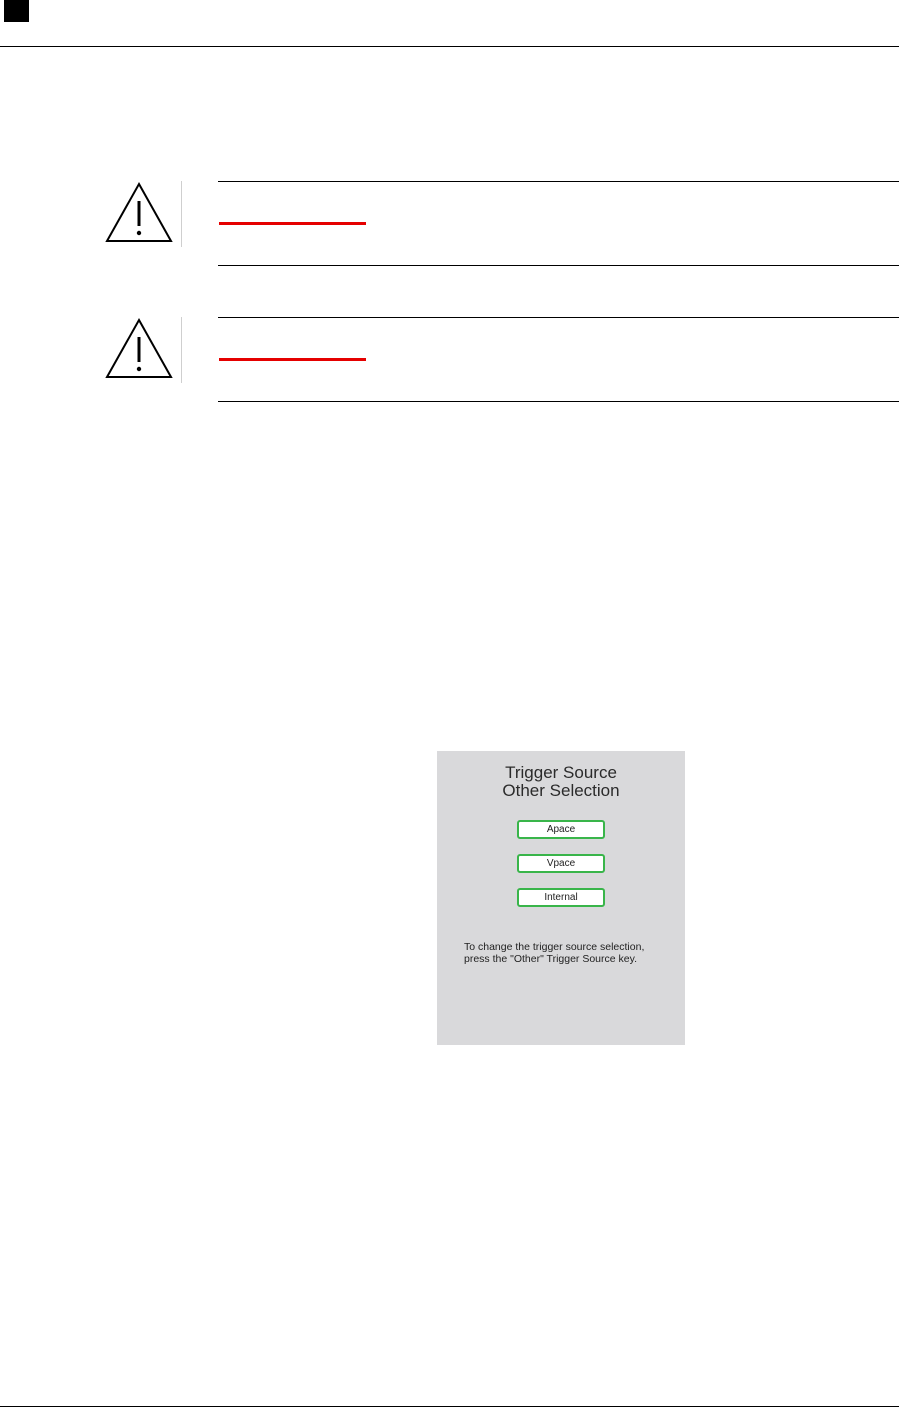  I want to click on hint-line-2: press the "Other" Trigger Source key., so click(550, 959).